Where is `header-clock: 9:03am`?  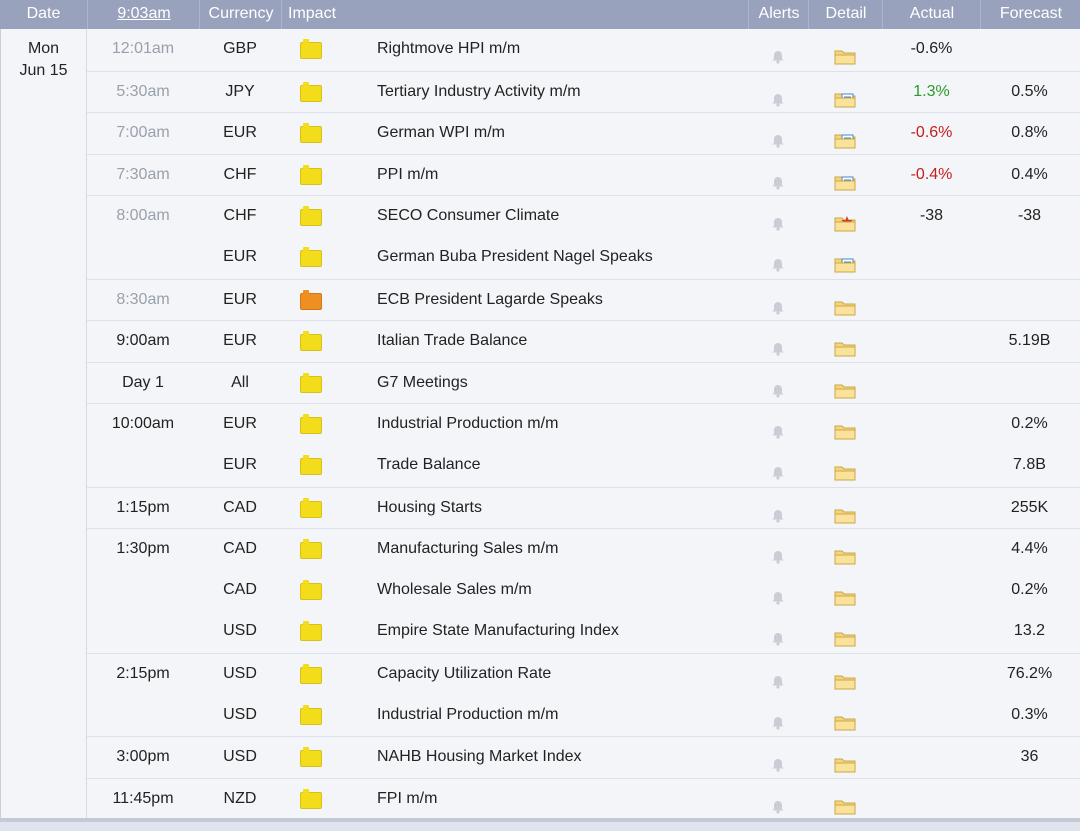
header-clock: 9:03am is located at coordinates (143, 14).